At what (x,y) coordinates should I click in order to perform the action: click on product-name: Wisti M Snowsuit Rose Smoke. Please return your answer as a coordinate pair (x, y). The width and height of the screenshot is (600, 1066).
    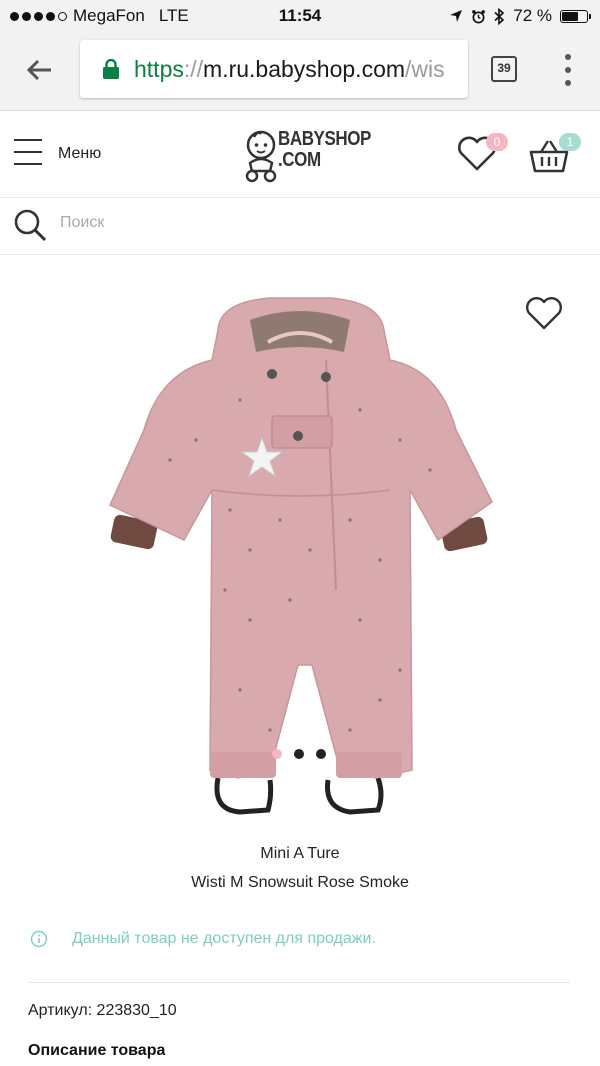
    Looking at the image, I should click on (300, 882).